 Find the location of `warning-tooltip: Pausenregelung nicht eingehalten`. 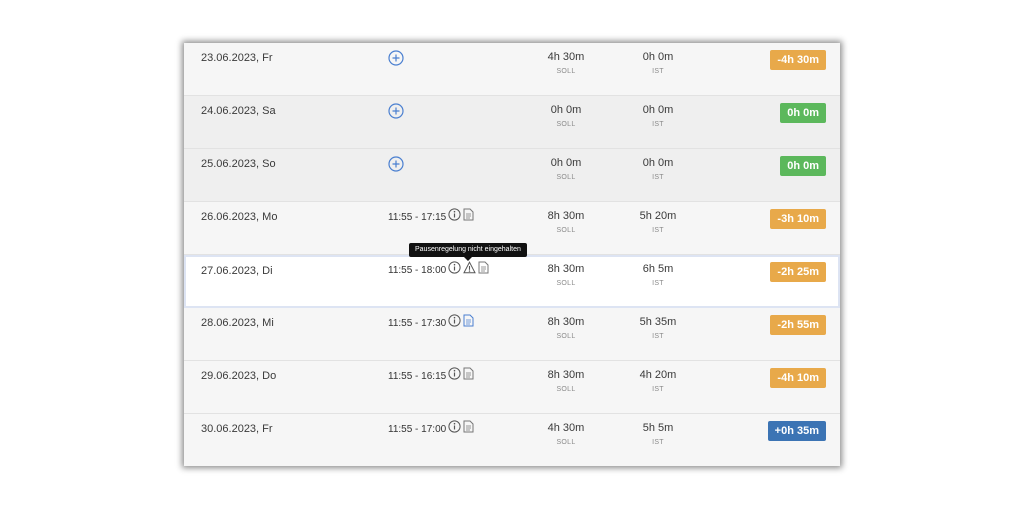

warning-tooltip: Pausenregelung nicht eingehalten is located at coordinates (468, 250).